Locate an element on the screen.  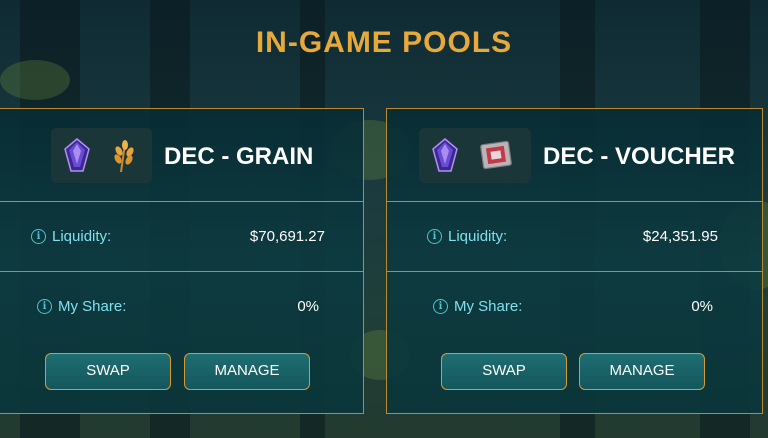
liquidity-row: i Liquidity: $24,351.95 is located at coordinates (574, 236).